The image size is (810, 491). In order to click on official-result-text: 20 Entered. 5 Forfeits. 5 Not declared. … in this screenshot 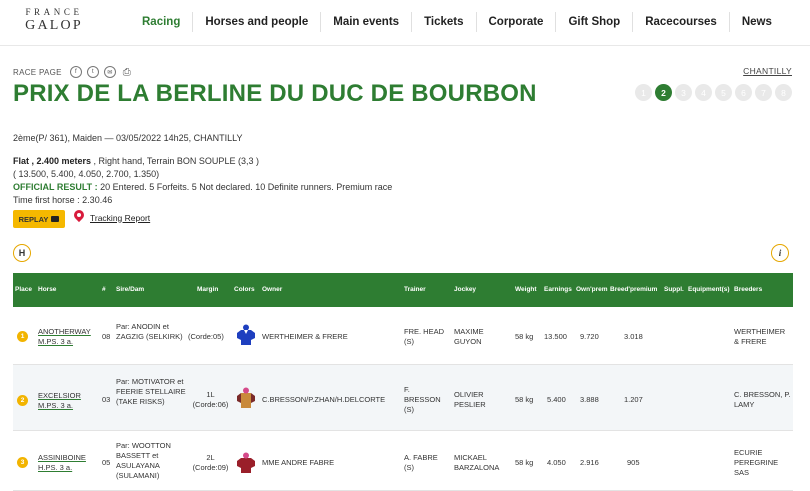, I will do `click(245, 187)`.